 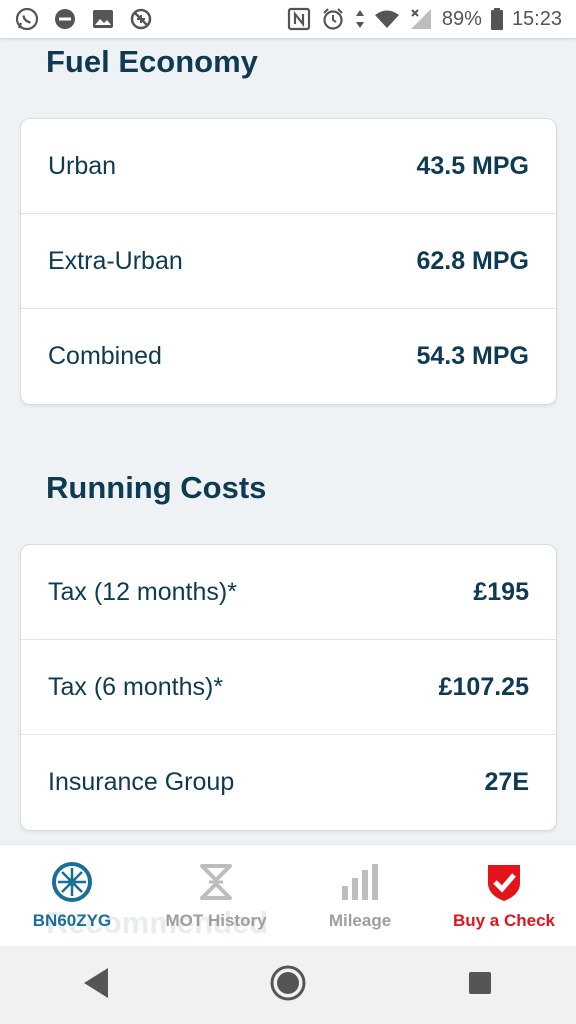 I want to click on tab-mot-history-label: MOT History, so click(x=216, y=920).